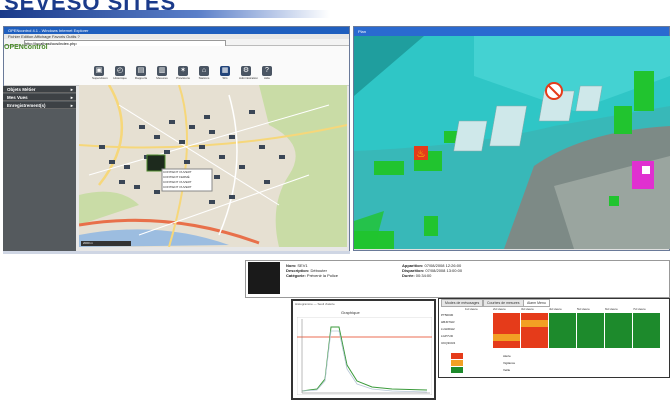 This screenshot has height=400, width=670. I want to click on toolbar-button-administration: ⚙ Administration, so click(248, 73).